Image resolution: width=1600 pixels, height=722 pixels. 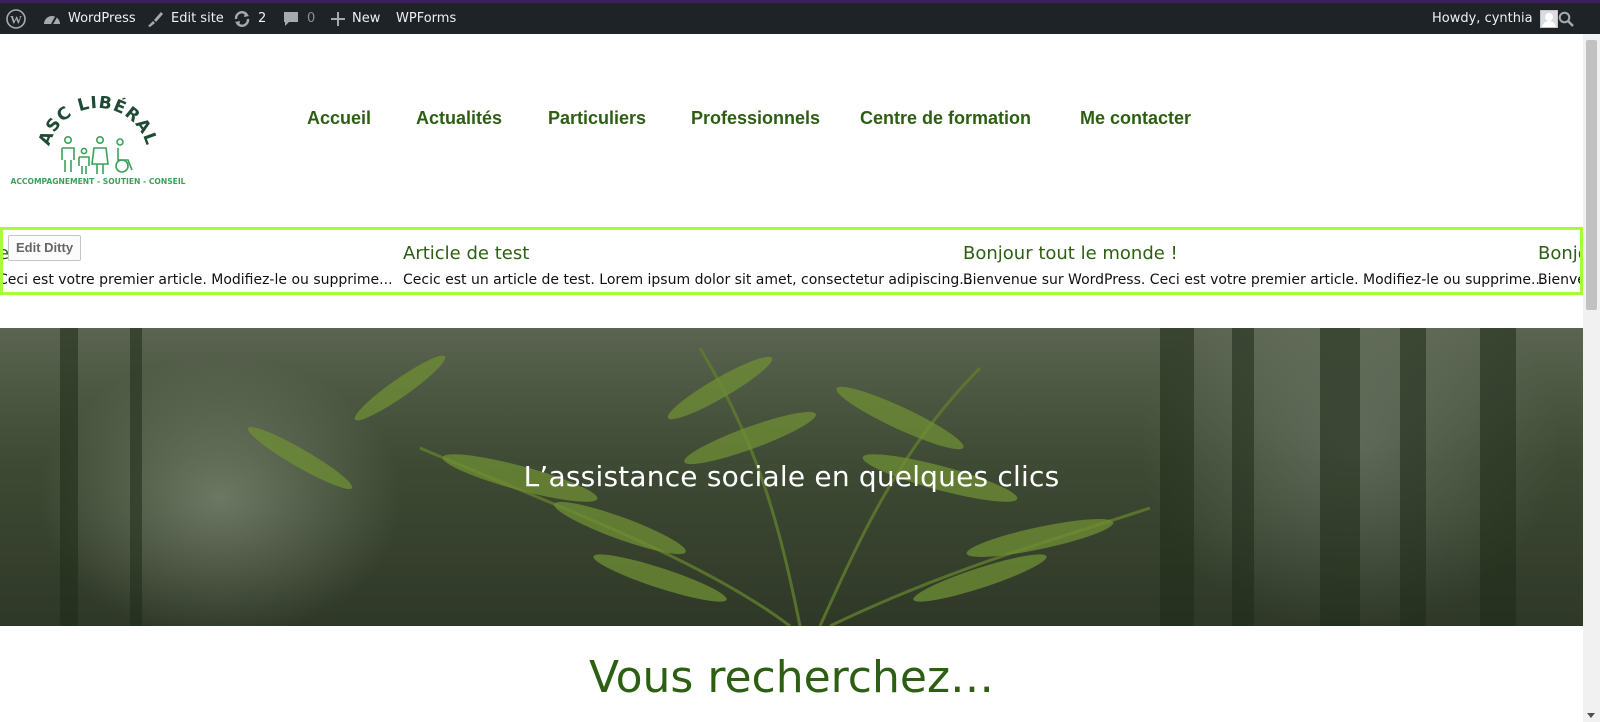 I want to click on nav-item-actualites: Actualités, so click(x=459, y=118).